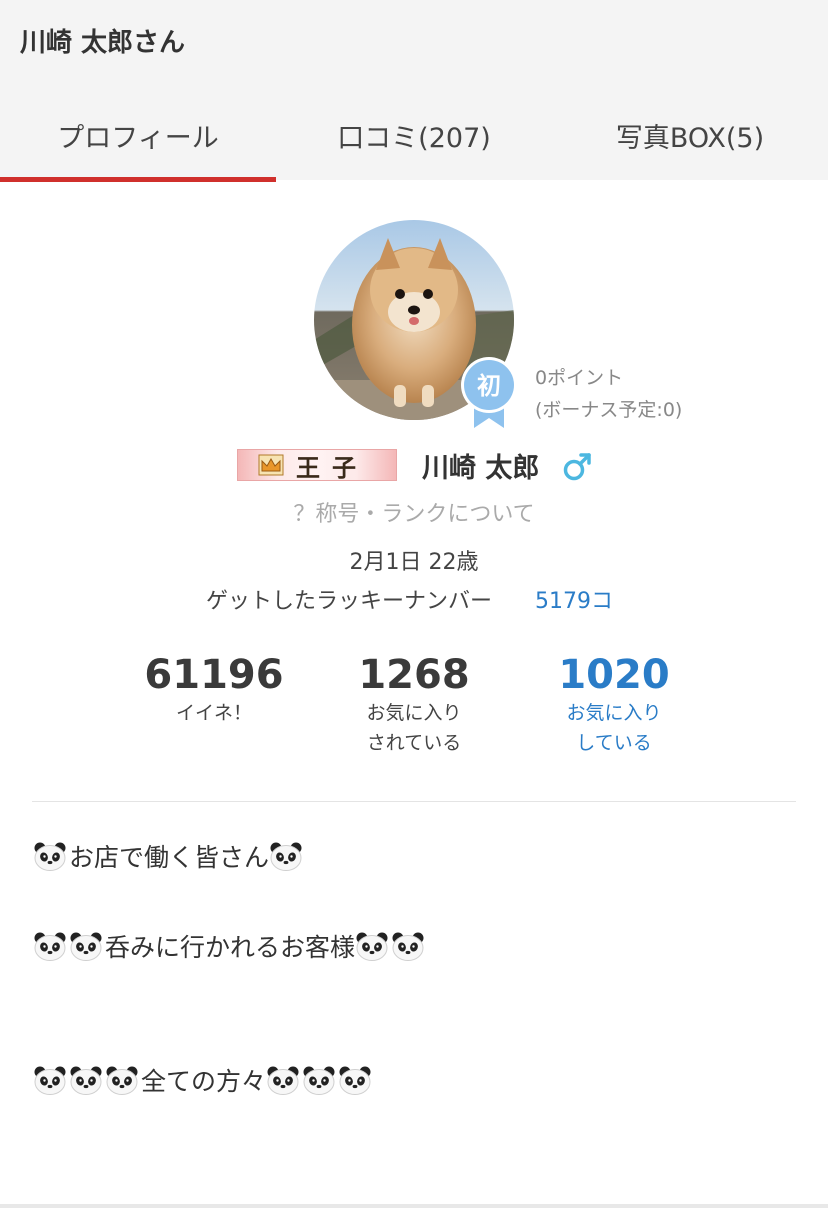  What do you see at coordinates (414, 465) in the screenshot?
I see `name-row: 王子 川崎 太郎` at bounding box center [414, 465].